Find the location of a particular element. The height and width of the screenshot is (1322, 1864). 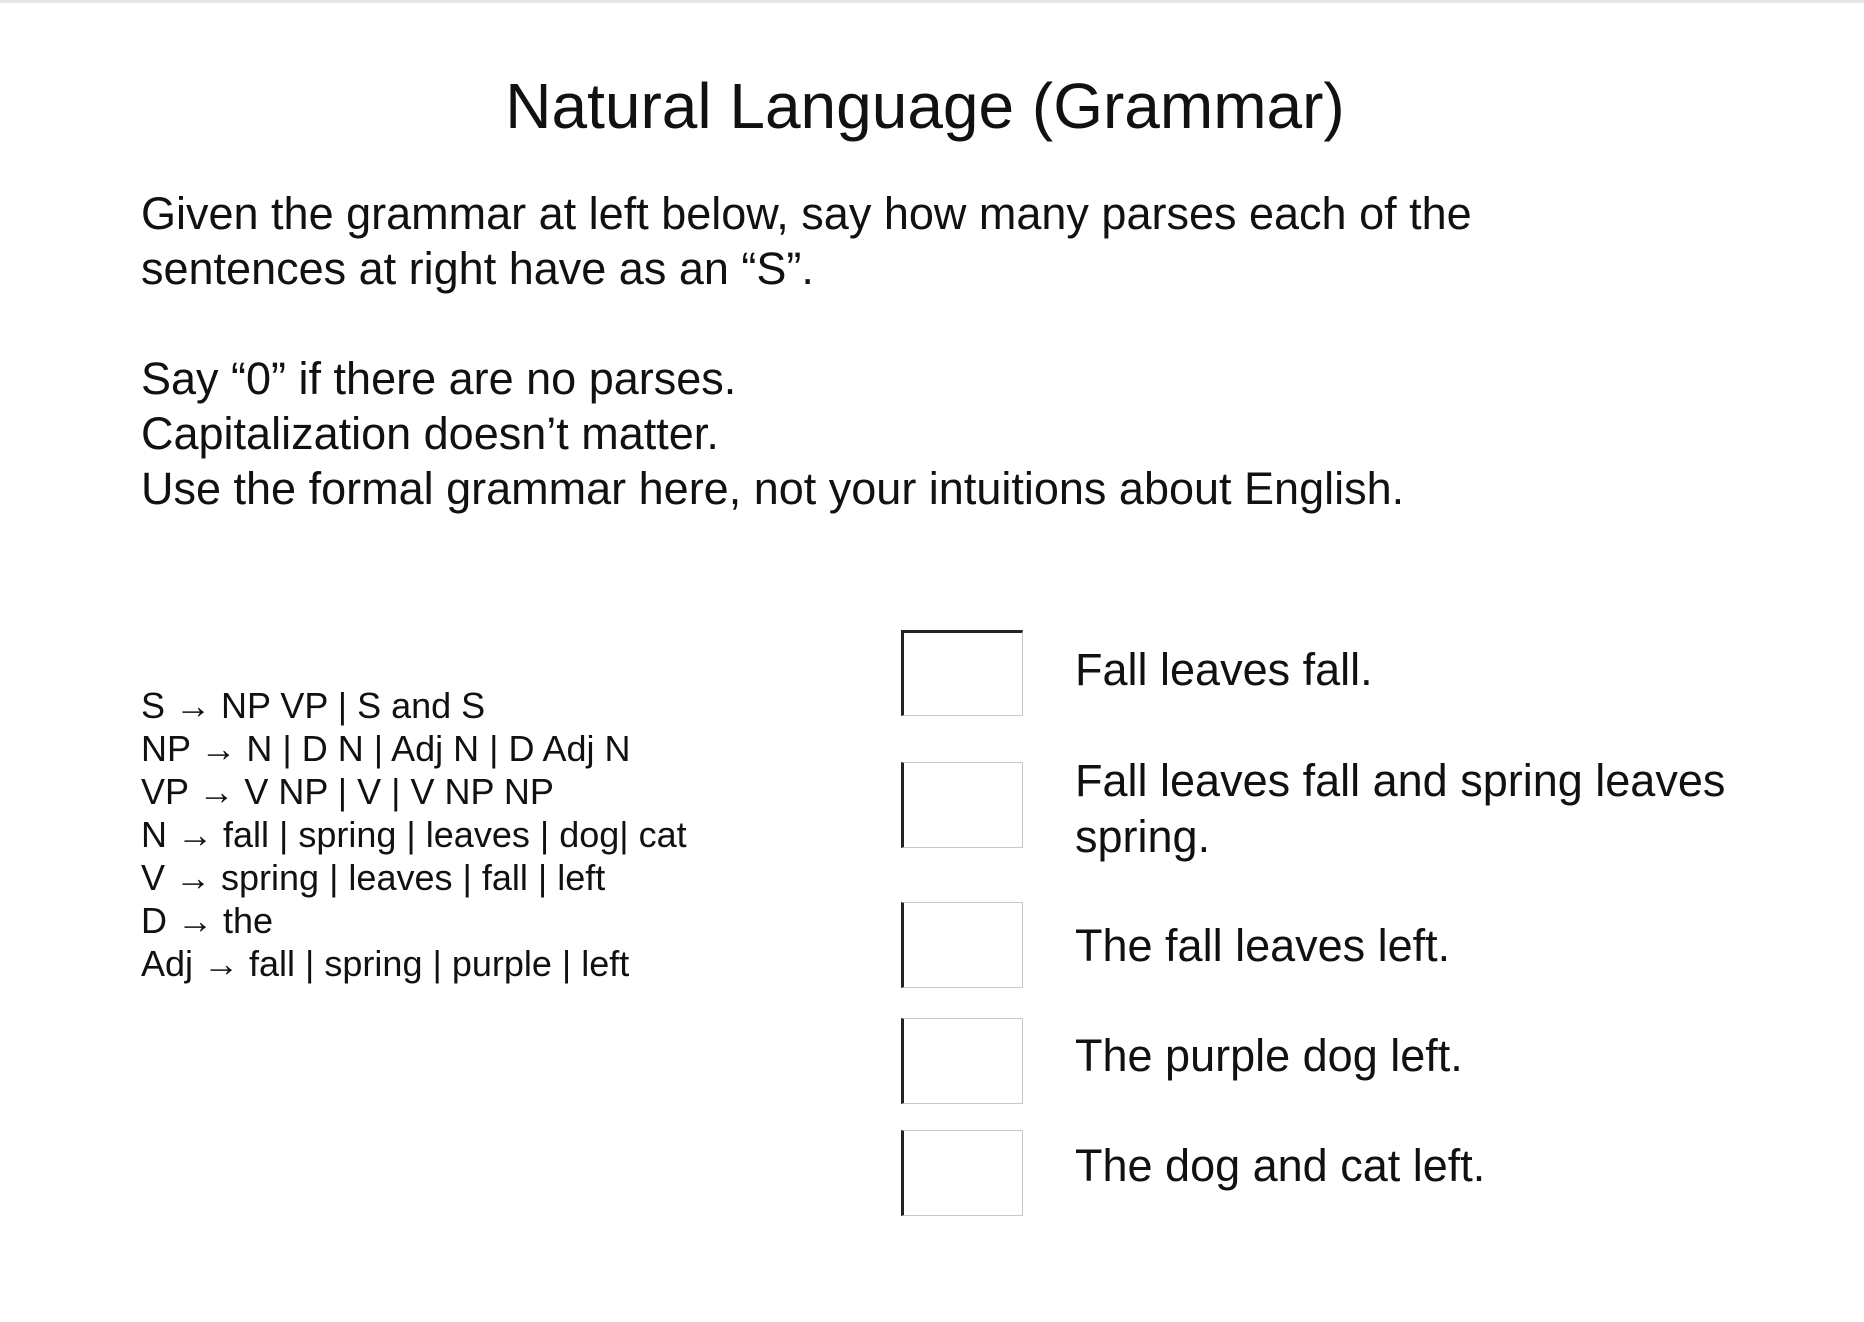

sentence-4: The purple dog left. is located at coordinates (1269, 1055).